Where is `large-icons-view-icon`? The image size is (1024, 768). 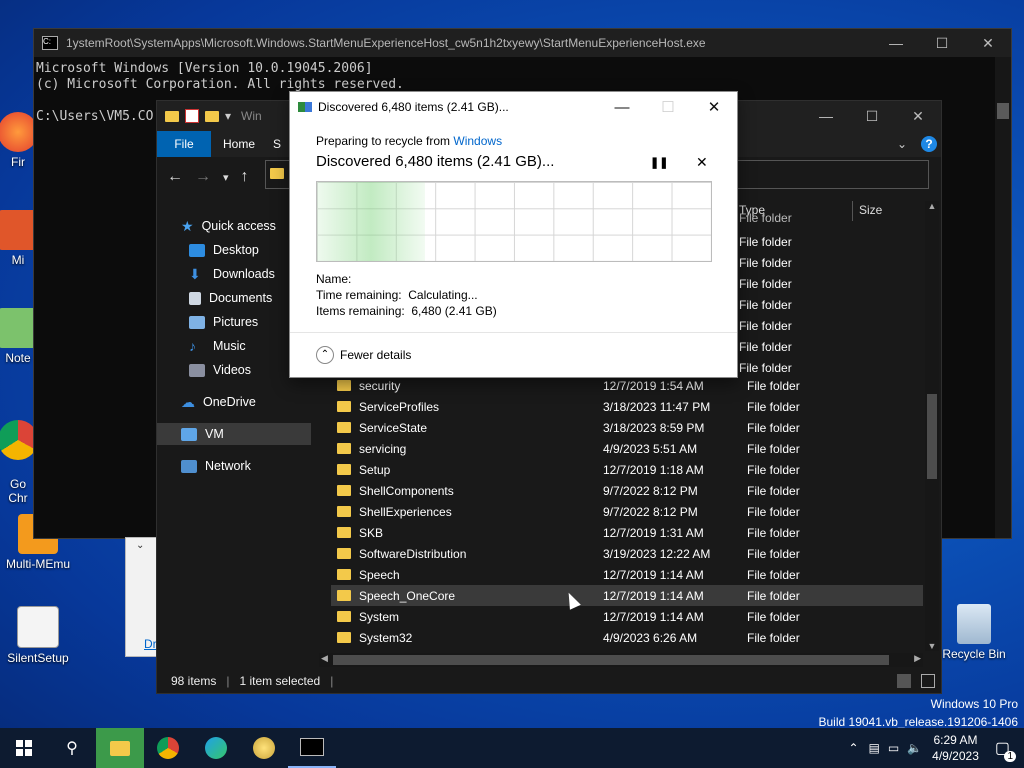
large-icons-view-icon is located at coordinates (928, 681).